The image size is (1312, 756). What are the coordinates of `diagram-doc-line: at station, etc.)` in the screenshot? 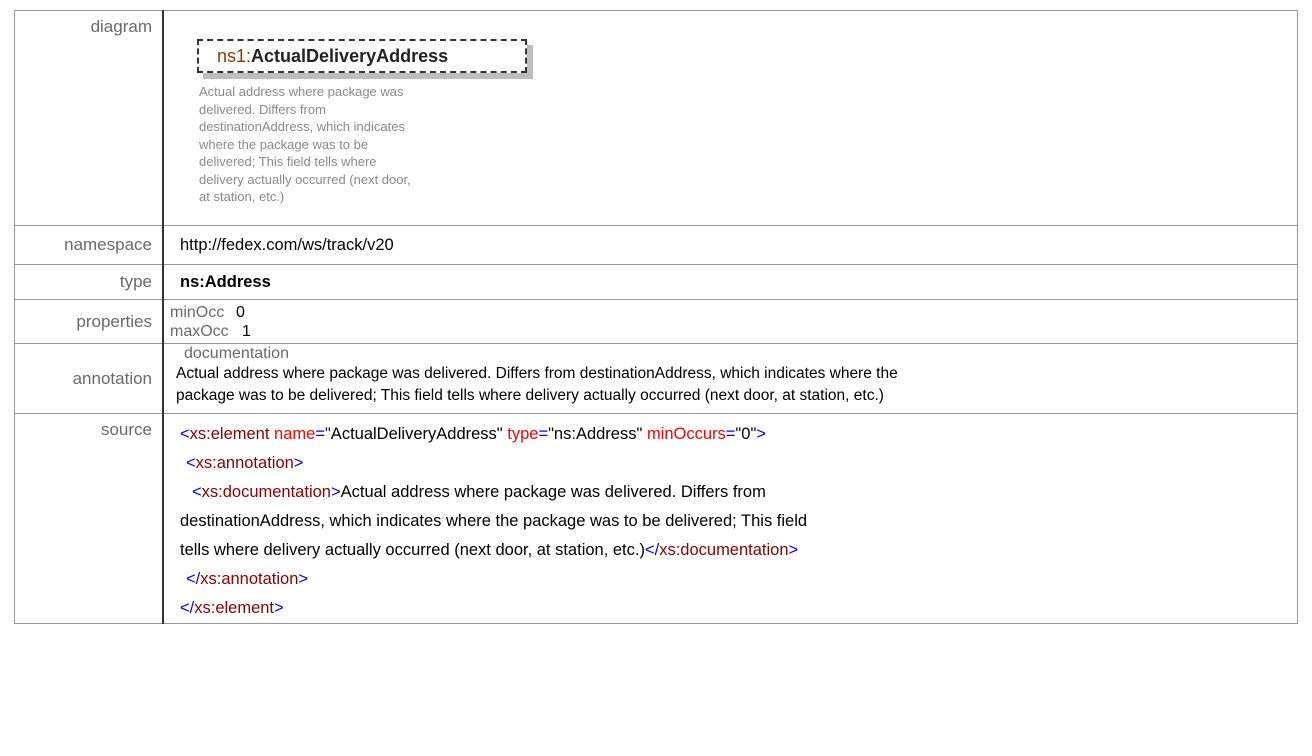 It's located at (242, 196).